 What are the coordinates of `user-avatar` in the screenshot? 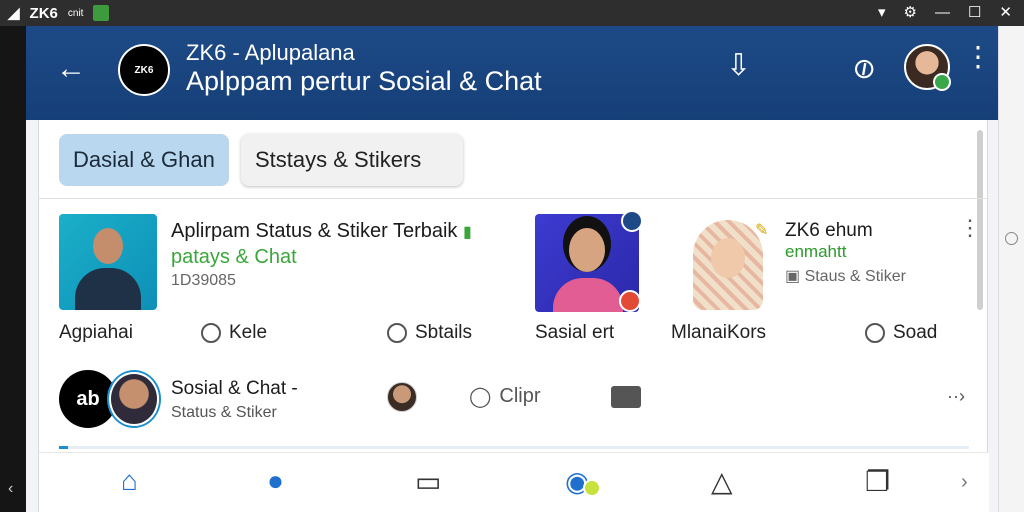 It's located at (927, 67).